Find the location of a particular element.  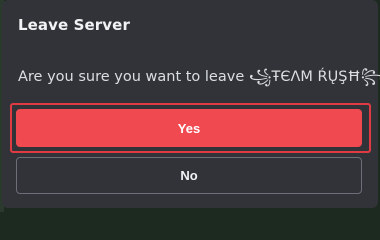

server-name: ꧁ŦЄΛM ŔŲŞĦ꧂ is located at coordinates (314, 77).